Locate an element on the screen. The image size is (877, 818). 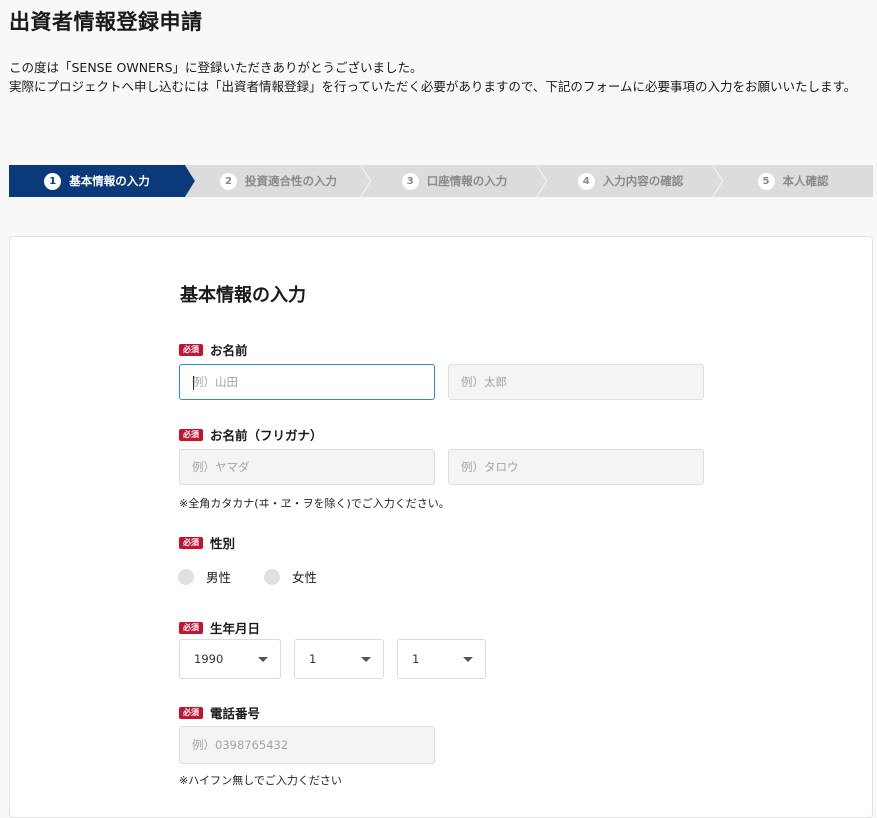
phone-field-label: 必須 電話番号 is located at coordinates (219, 712).